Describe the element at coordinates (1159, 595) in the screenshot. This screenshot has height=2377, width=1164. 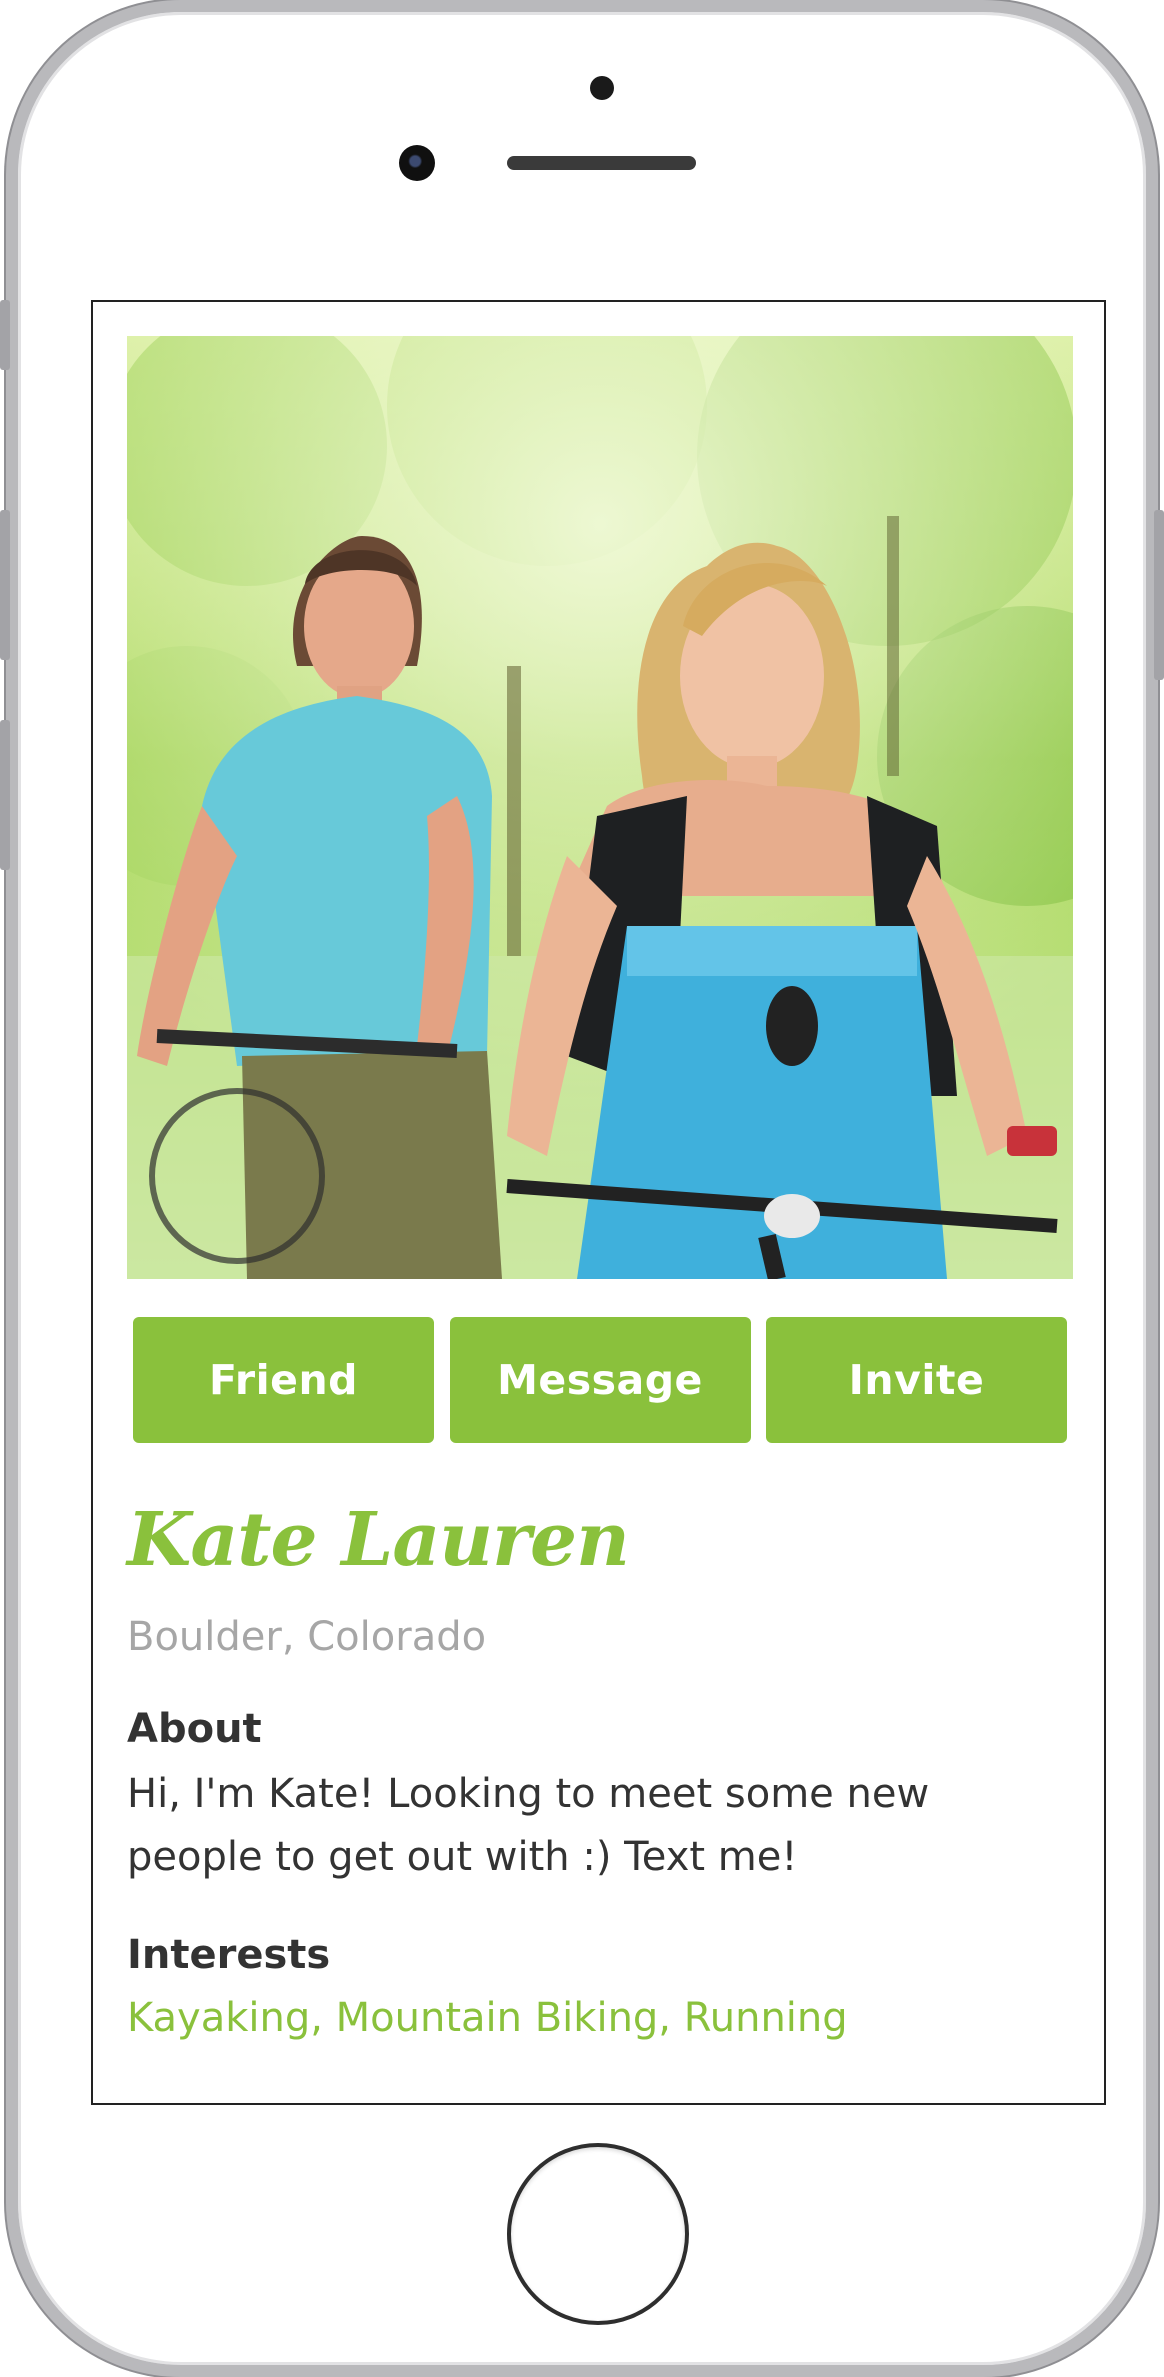
I see `power-button` at that location.